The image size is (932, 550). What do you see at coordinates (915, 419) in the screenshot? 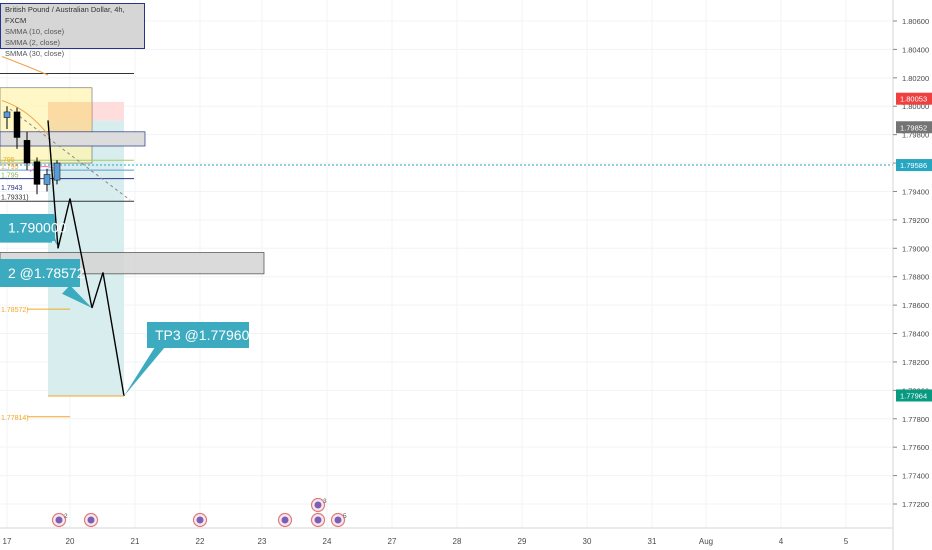
I see `y-tick-label: 1.77800` at bounding box center [915, 419].